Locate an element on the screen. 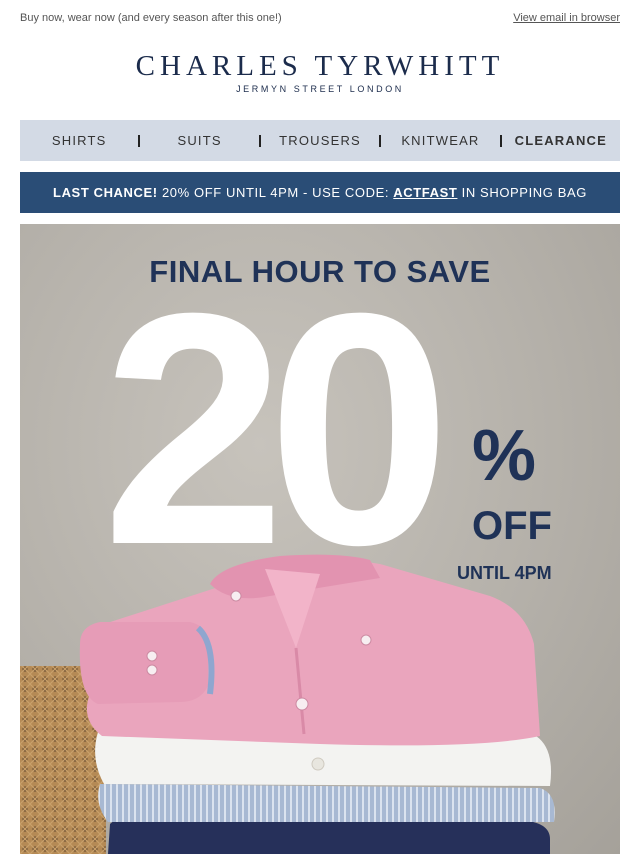 This screenshot has height=854, width=640. nav-item-trousers: TROUSERS is located at coordinates (320, 140).